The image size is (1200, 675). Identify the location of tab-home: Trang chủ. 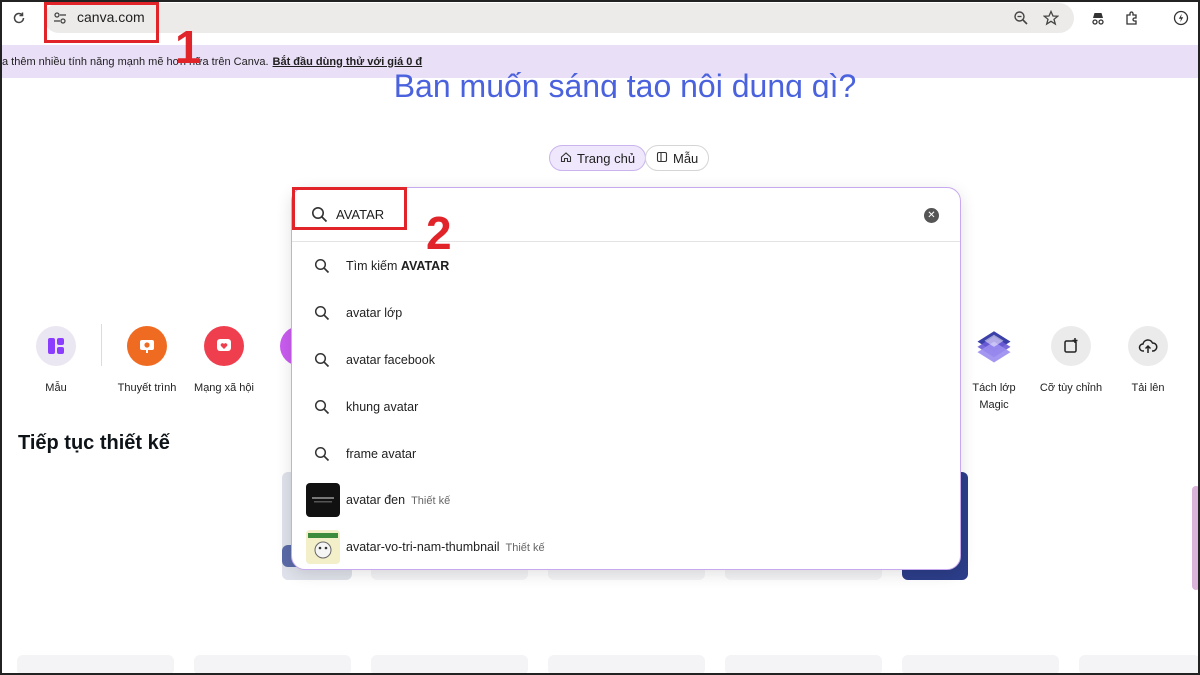
(598, 158).